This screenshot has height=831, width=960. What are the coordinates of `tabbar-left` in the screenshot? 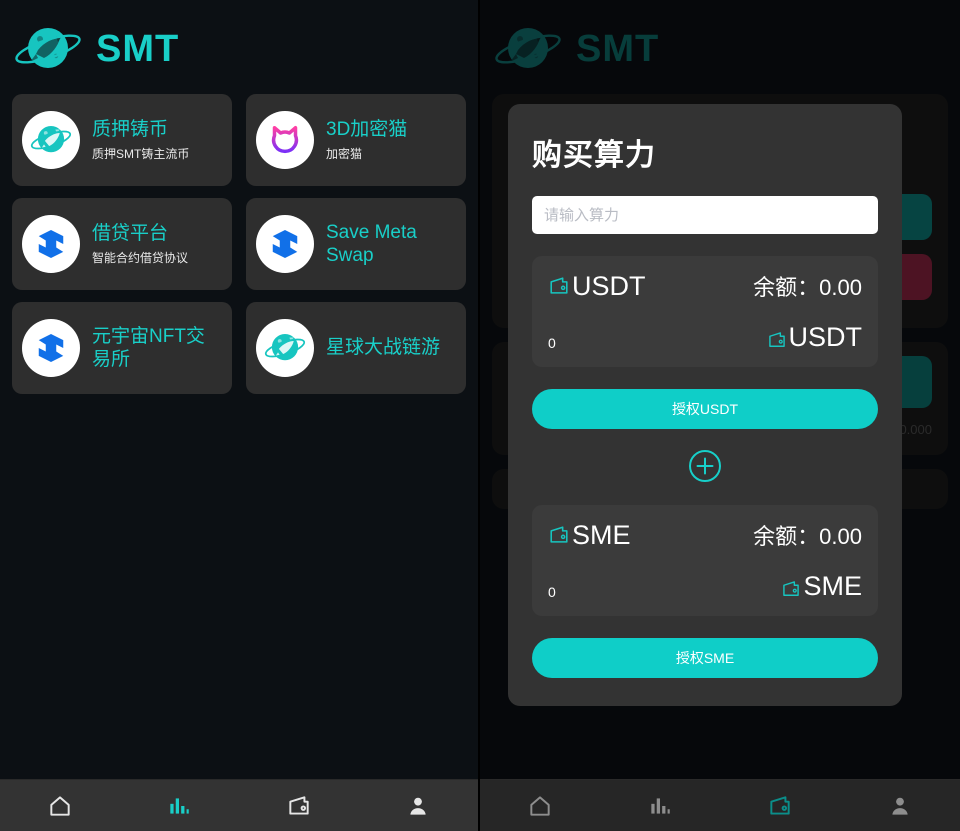 It's located at (239, 805).